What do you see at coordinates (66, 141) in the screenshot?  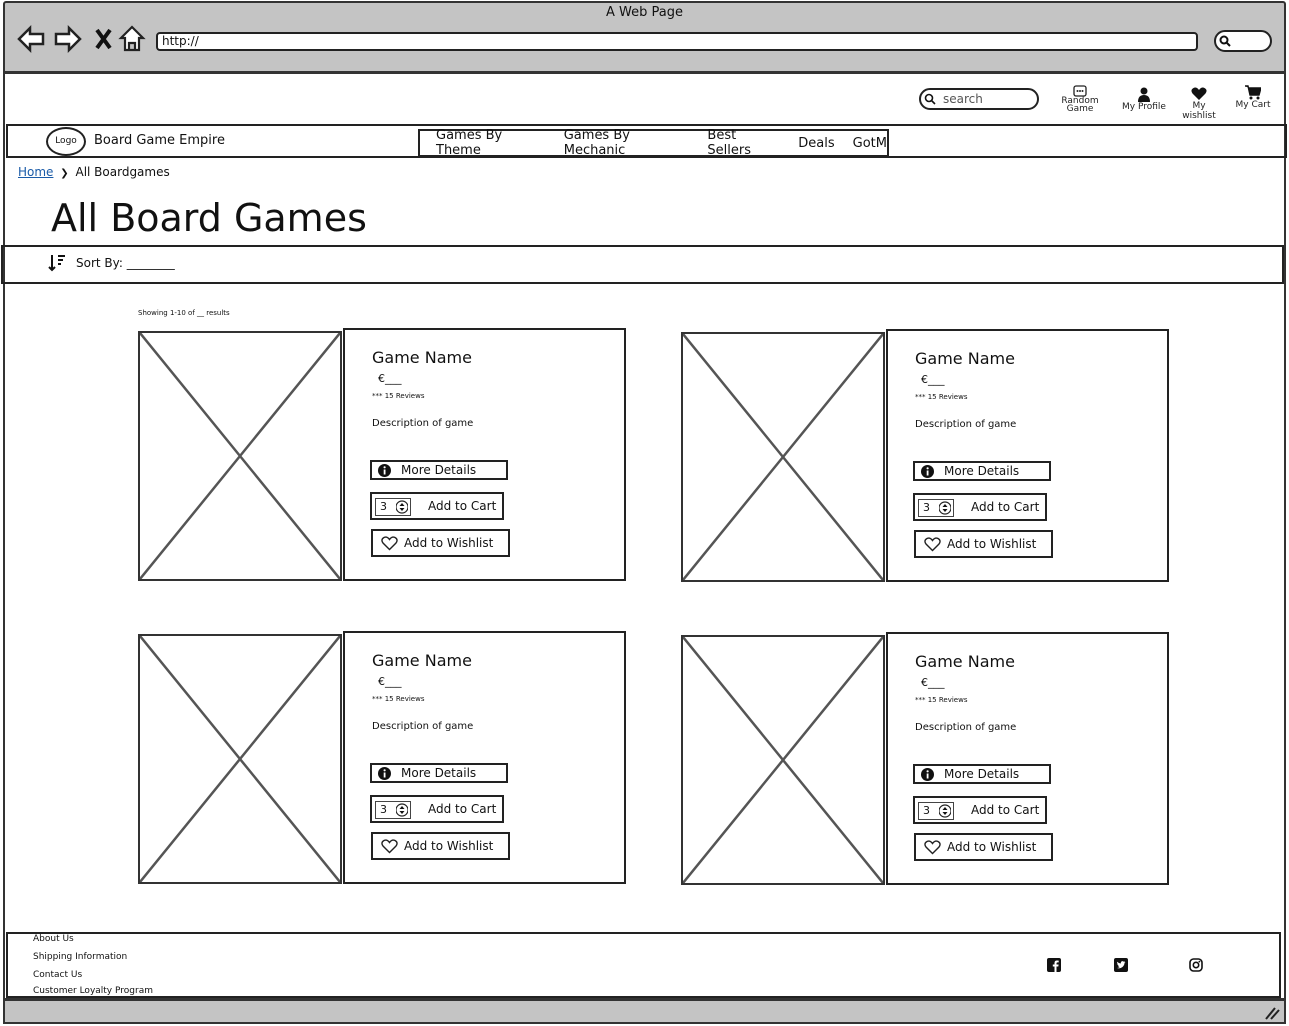 I see `logo: Logo` at bounding box center [66, 141].